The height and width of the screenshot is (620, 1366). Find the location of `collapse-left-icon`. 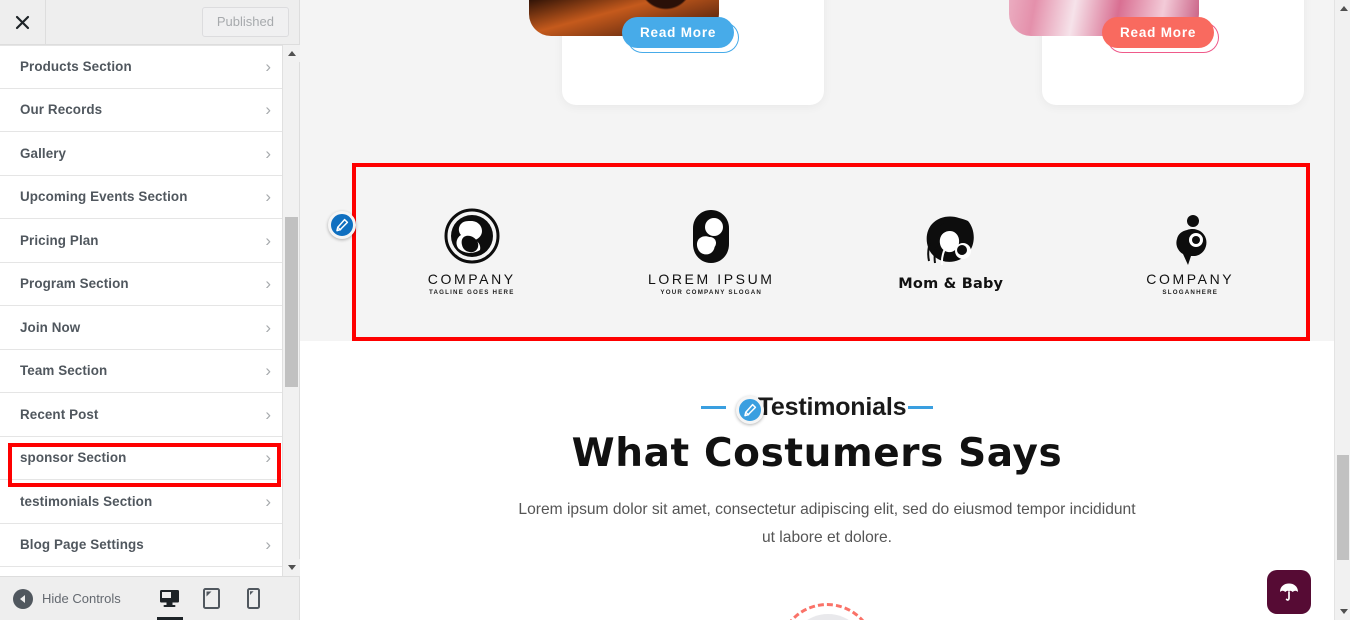

collapse-left-icon is located at coordinates (23, 598).